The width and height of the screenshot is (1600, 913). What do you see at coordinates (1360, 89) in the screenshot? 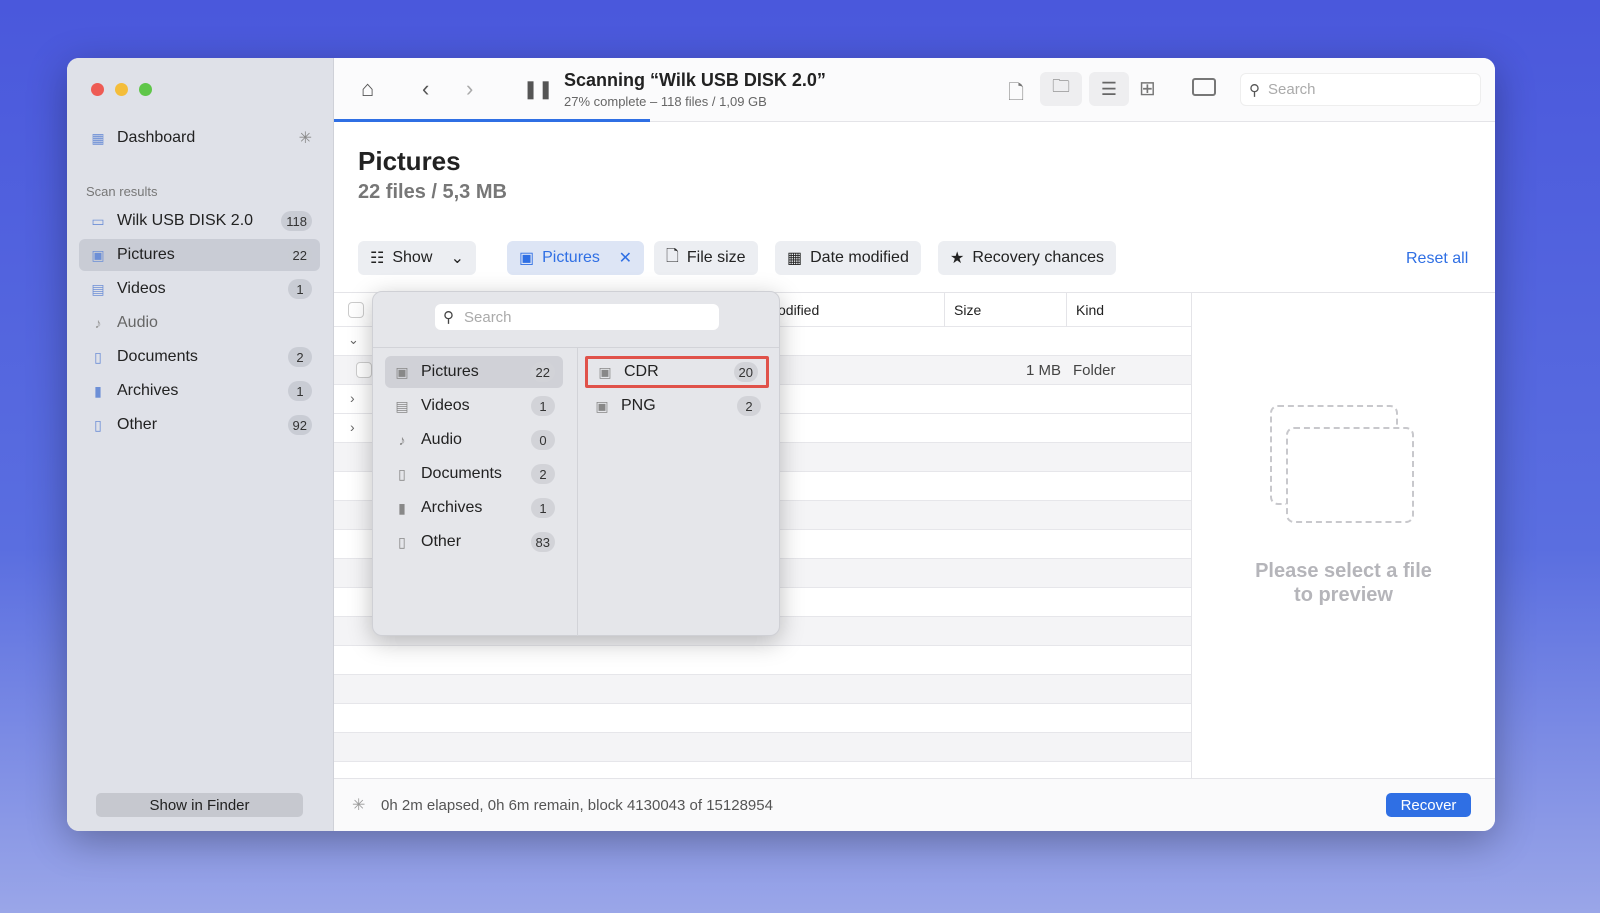
I see `search-input: ⚲ Search` at bounding box center [1360, 89].